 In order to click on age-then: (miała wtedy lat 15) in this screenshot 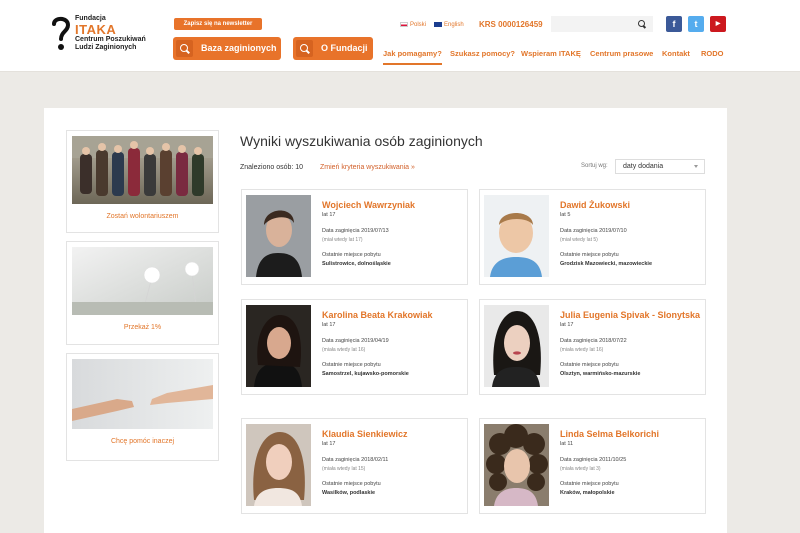, I will do `click(344, 469)`.